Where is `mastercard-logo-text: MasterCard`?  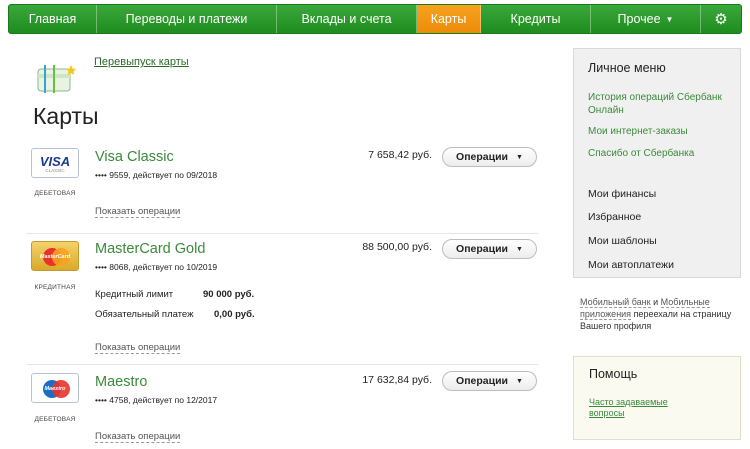 mastercard-logo-text: MasterCard is located at coordinates (55, 257).